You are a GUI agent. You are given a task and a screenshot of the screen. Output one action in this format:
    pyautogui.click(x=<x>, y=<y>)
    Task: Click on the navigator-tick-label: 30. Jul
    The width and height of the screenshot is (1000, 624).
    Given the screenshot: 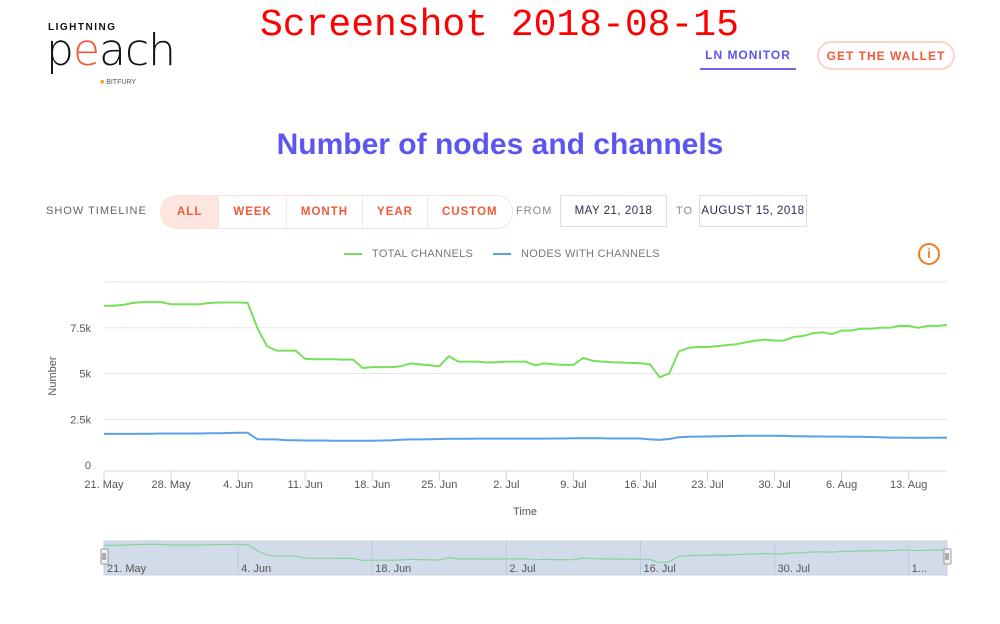 What is the action you would take?
    pyautogui.click(x=794, y=569)
    